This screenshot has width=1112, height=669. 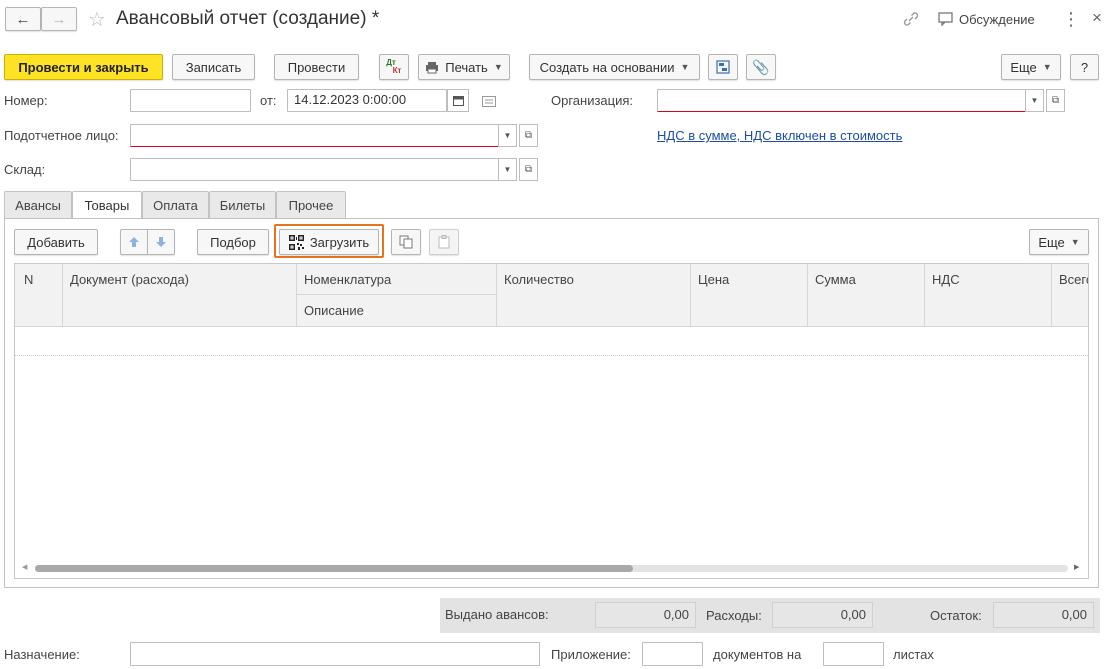 I want to click on more-button: Еще ▼, so click(x=1031, y=67).